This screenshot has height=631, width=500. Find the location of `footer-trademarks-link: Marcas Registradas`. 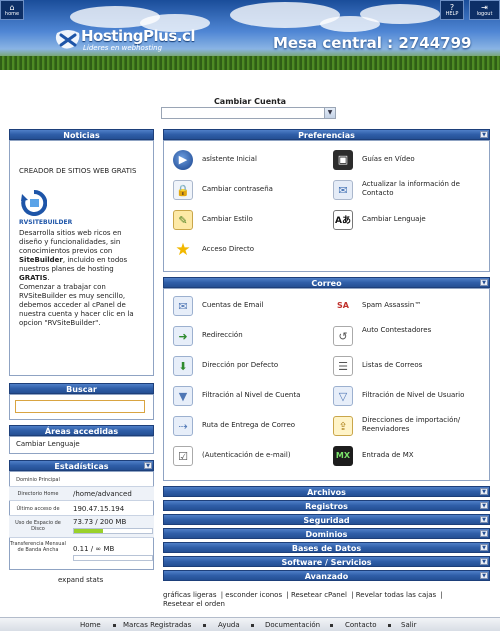

footer-trademarks-link: Marcas Registradas is located at coordinates (157, 625).